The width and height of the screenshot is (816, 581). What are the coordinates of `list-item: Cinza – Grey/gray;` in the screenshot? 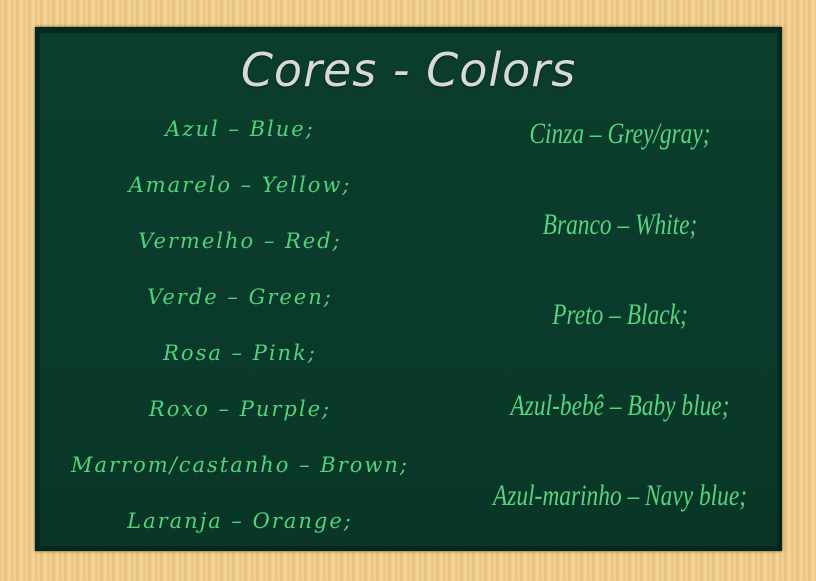 It's located at (620, 133).